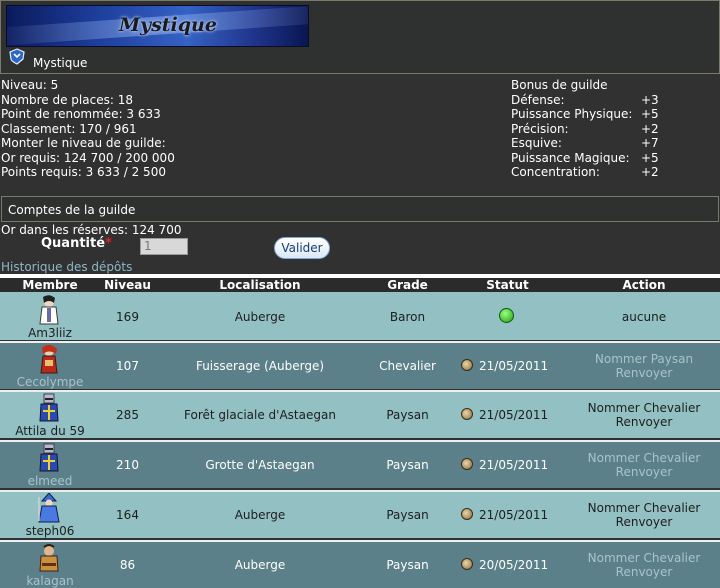 This screenshot has width=720, height=588. Describe the element at coordinates (91, 230) in the screenshot. I see `gold-reserves: Or dans les réserves: 124 700` at that location.